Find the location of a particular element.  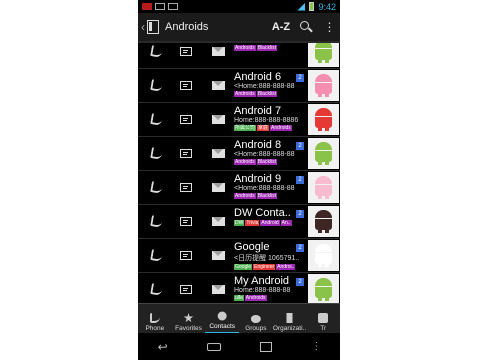

contact-info: Android 7 Home:888-888-8886 所属公司 家庭 Androids is located at coordinates (270, 119).